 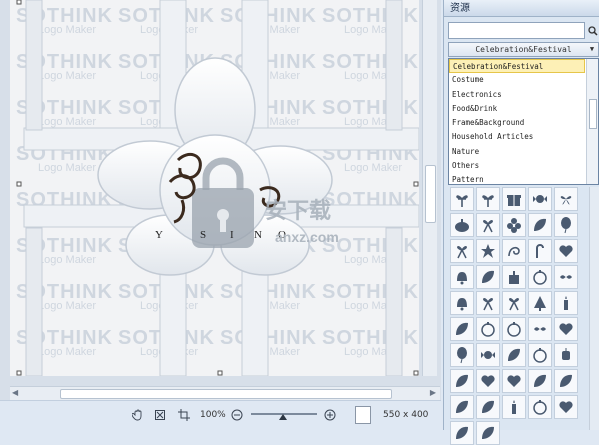 I want to click on zoom-out-icon, so click(x=237, y=415).